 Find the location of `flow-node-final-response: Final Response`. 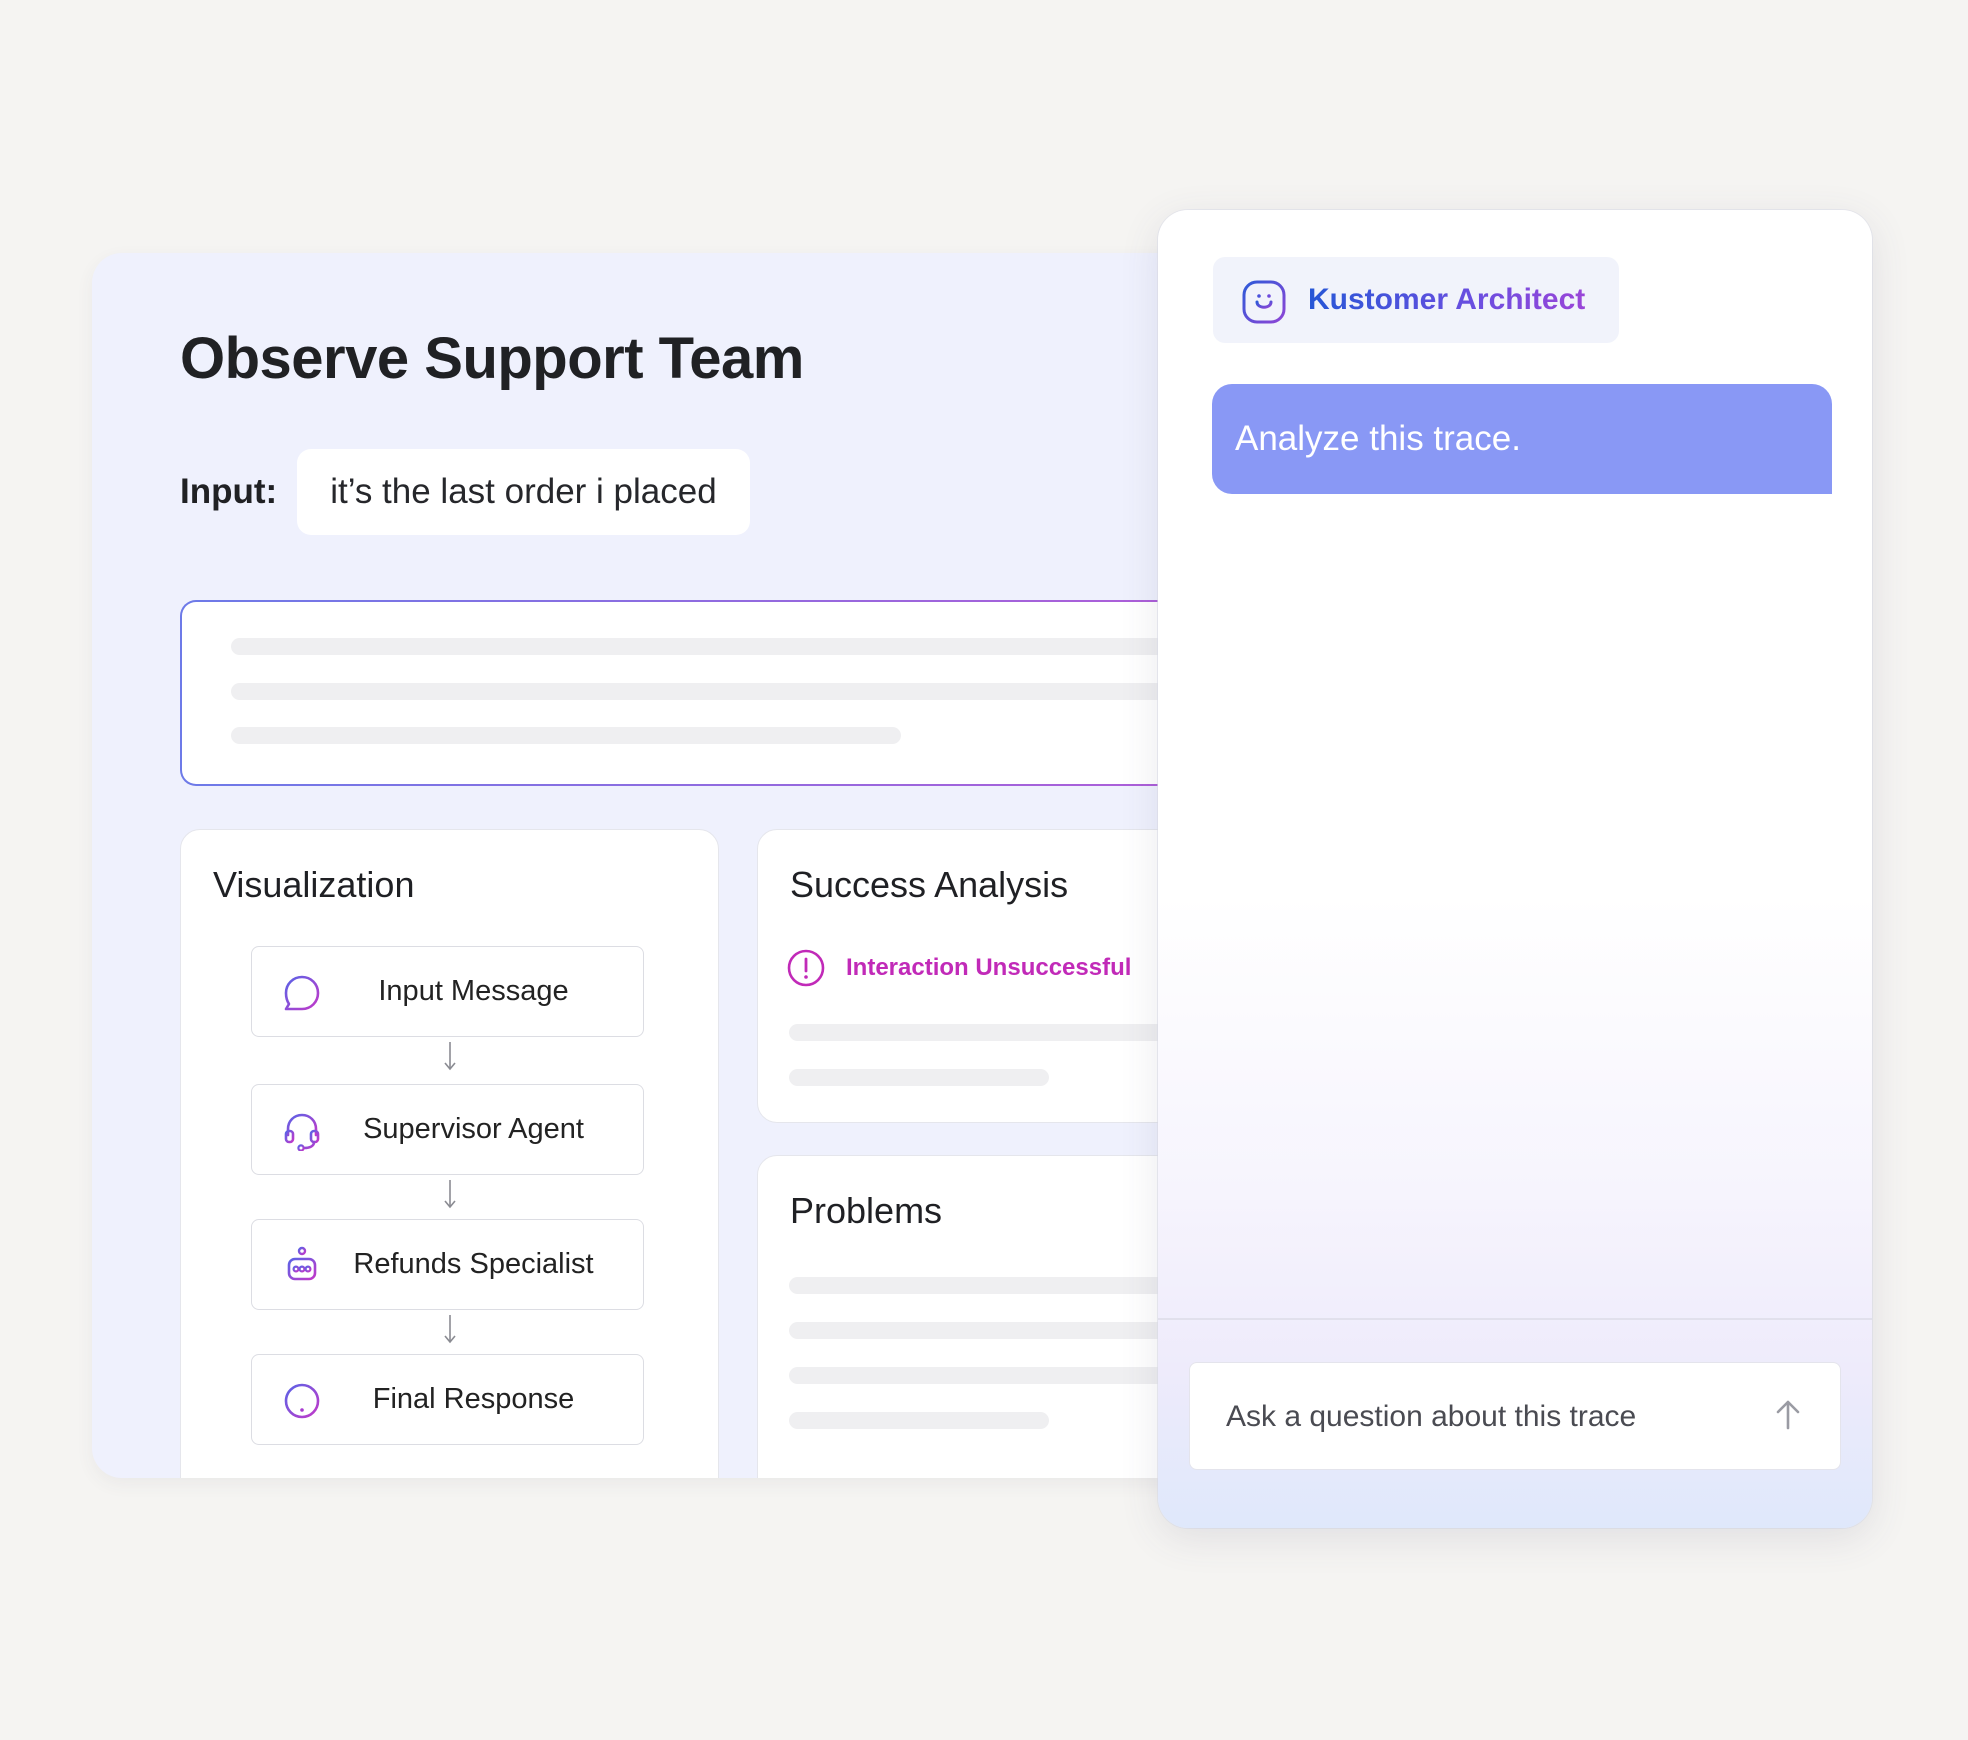

flow-node-final-response: Final Response is located at coordinates (447, 1399).